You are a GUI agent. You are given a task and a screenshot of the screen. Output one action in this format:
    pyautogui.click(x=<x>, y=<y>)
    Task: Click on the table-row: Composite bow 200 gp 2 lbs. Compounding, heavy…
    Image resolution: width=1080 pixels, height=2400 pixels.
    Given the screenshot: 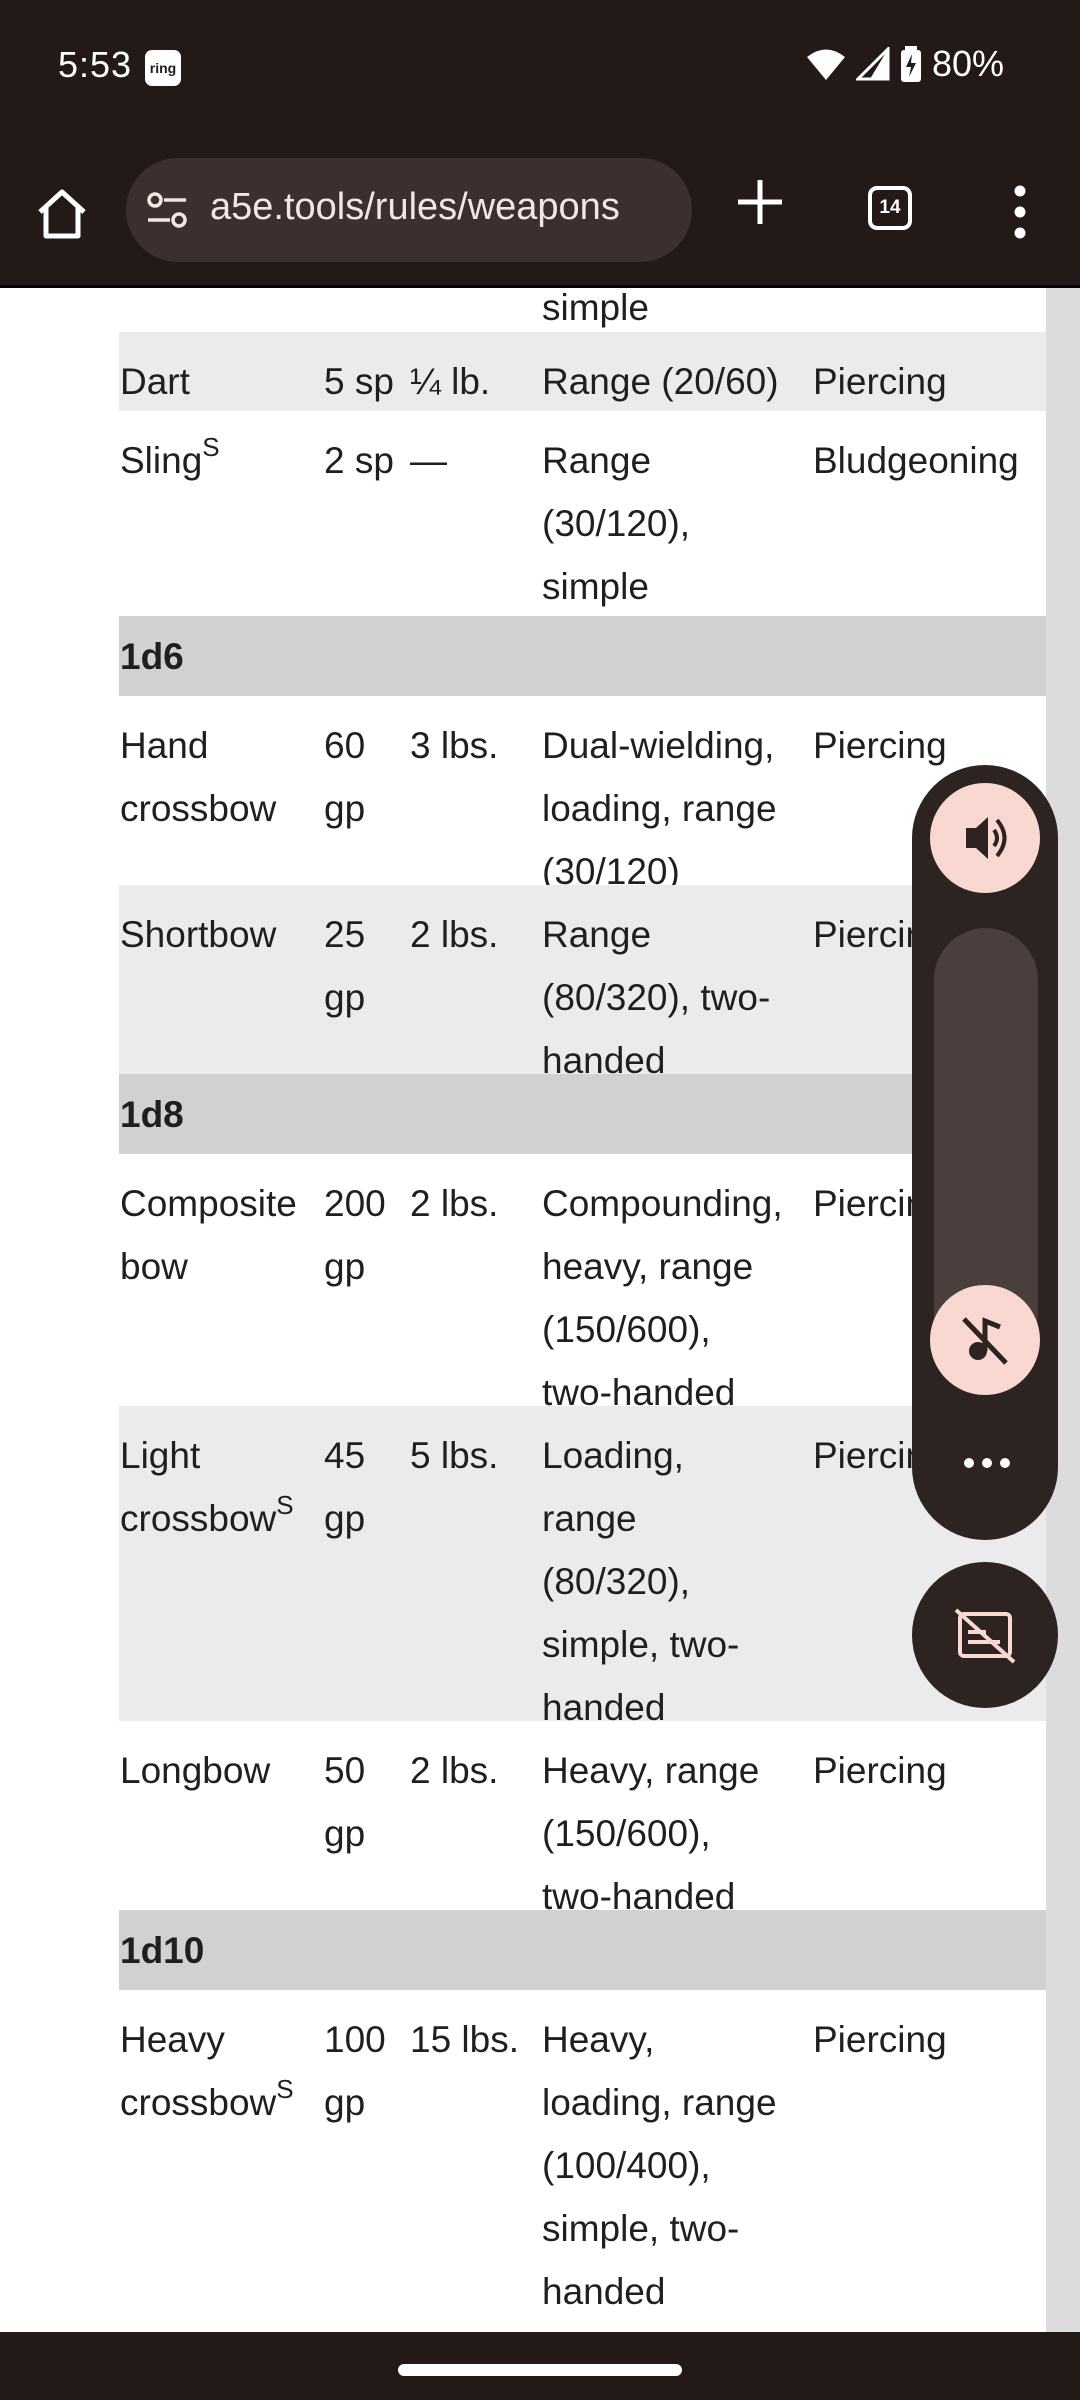 What is the action you would take?
    pyautogui.click(x=582, y=1283)
    